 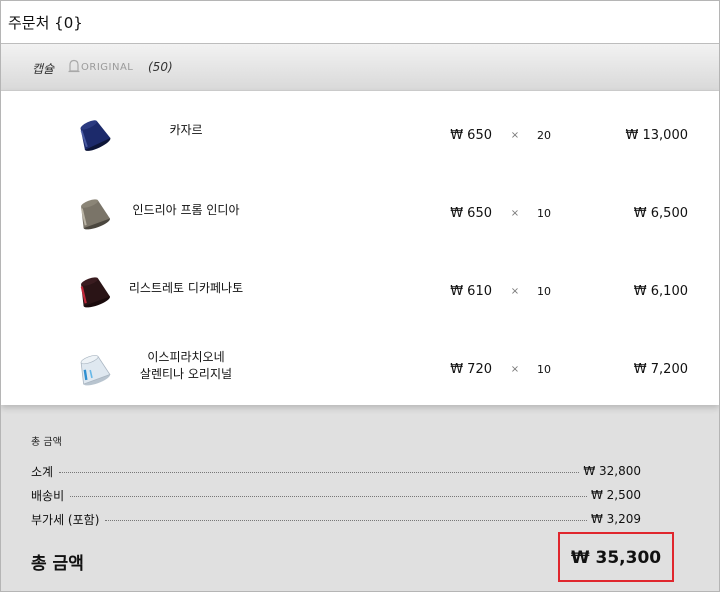 What do you see at coordinates (186, 366) in the screenshot?
I see `item-name: 이스피라치오네 살렌티나 오리지널` at bounding box center [186, 366].